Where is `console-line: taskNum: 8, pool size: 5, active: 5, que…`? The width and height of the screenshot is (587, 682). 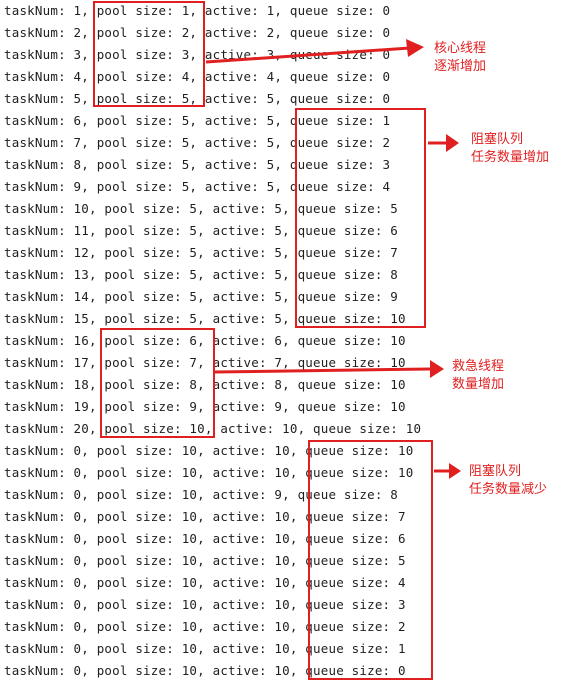 console-line: taskNum: 8, pool size: 5, active: 5, que… is located at coordinates (197, 164).